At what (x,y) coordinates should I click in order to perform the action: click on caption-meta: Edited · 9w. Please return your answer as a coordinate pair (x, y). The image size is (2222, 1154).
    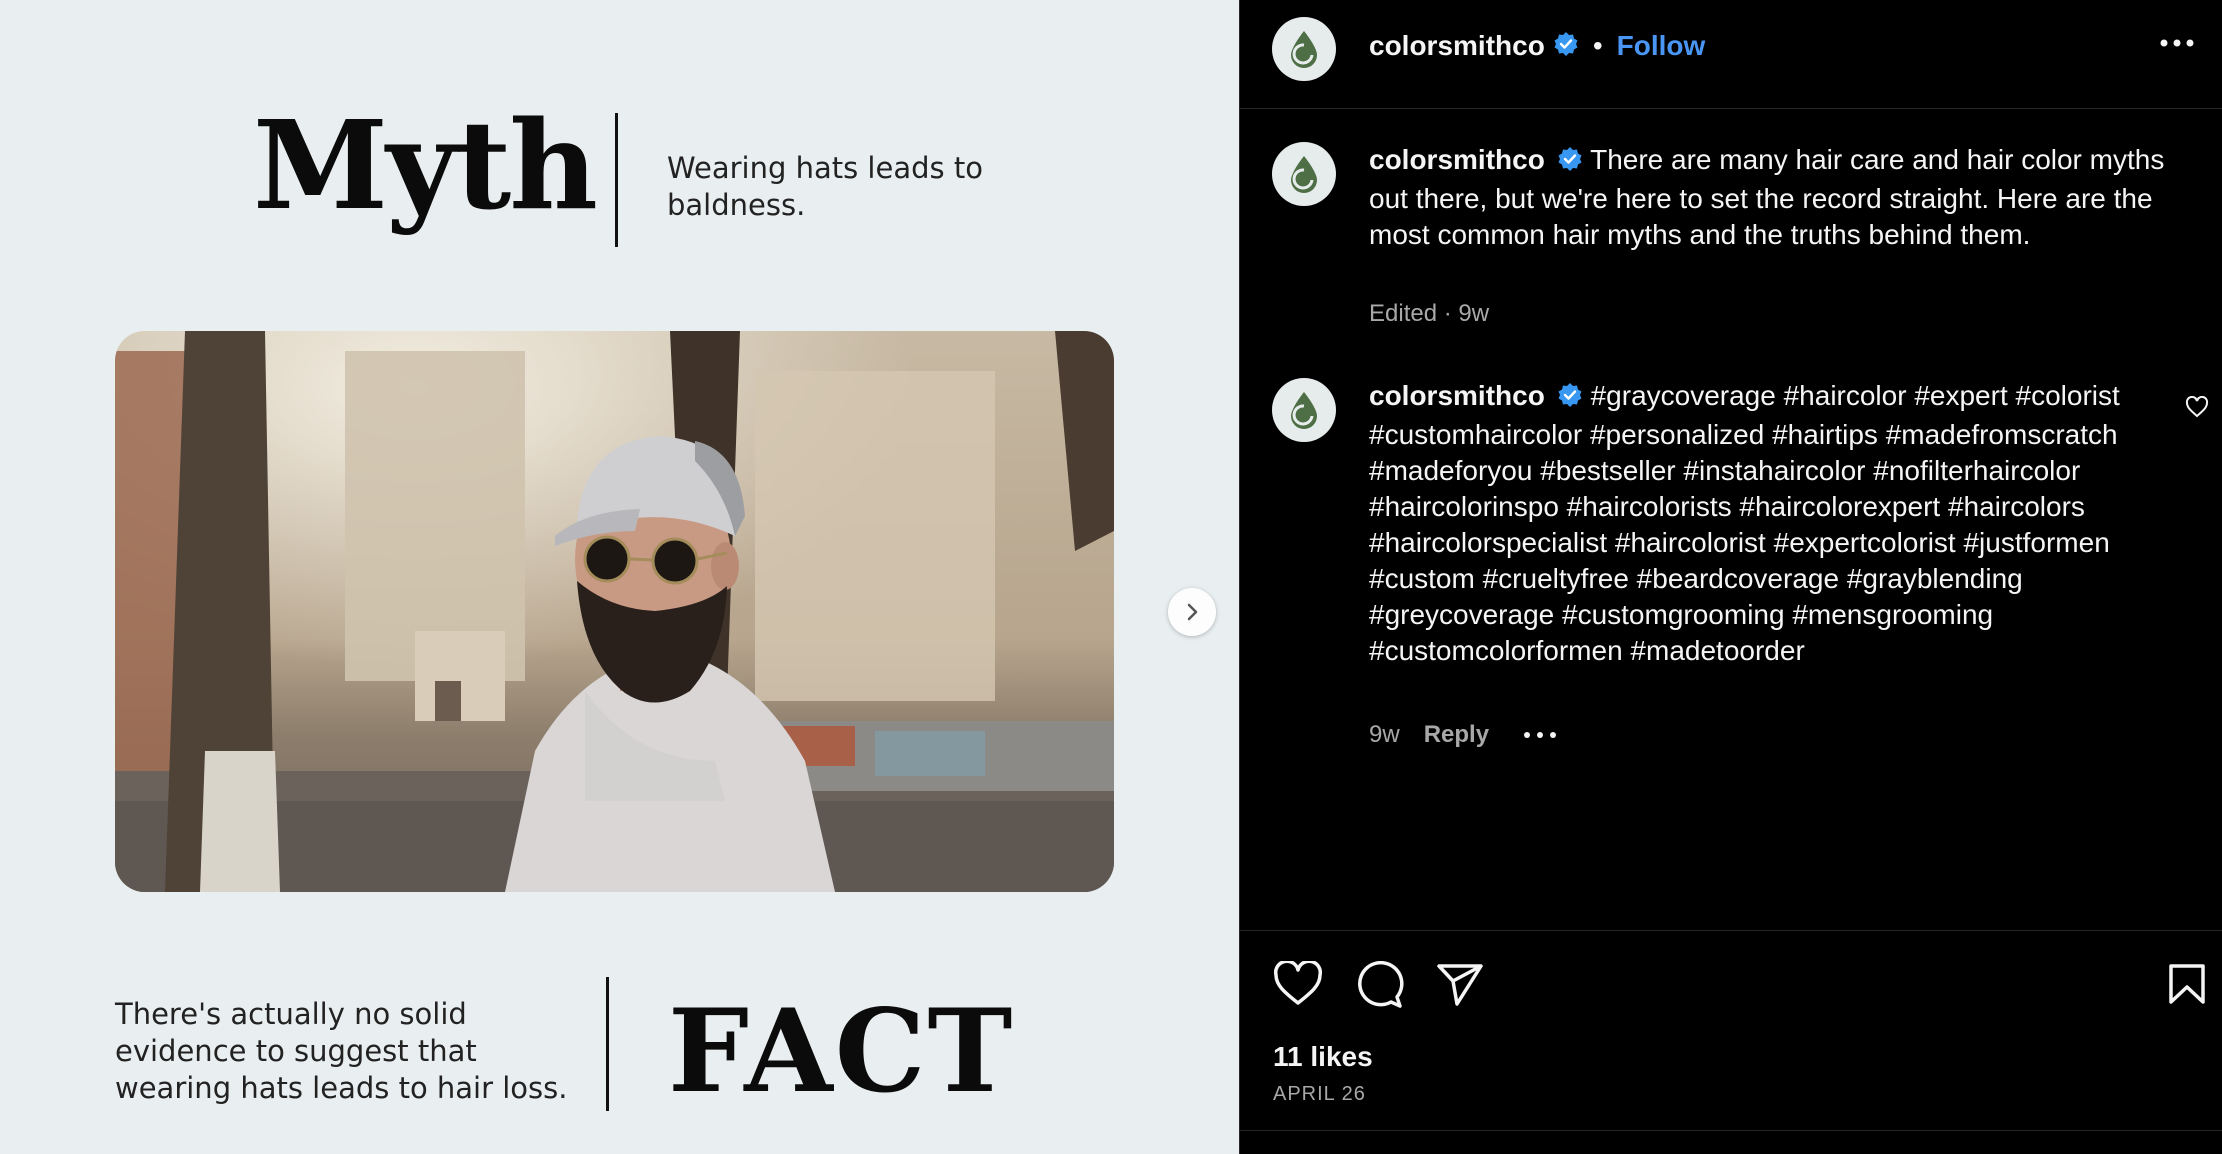
    Looking at the image, I should click on (1429, 313).